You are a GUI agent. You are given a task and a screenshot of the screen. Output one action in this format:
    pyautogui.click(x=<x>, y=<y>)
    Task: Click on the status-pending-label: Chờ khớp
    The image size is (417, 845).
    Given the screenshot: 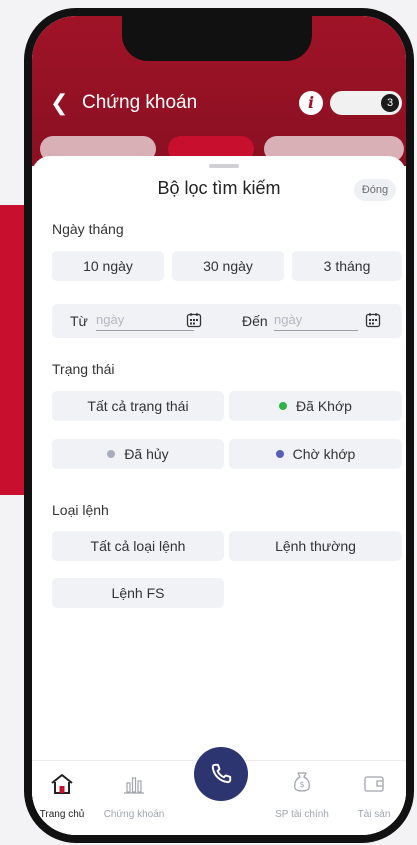 What is the action you would take?
    pyautogui.click(x=324, y=454)
    